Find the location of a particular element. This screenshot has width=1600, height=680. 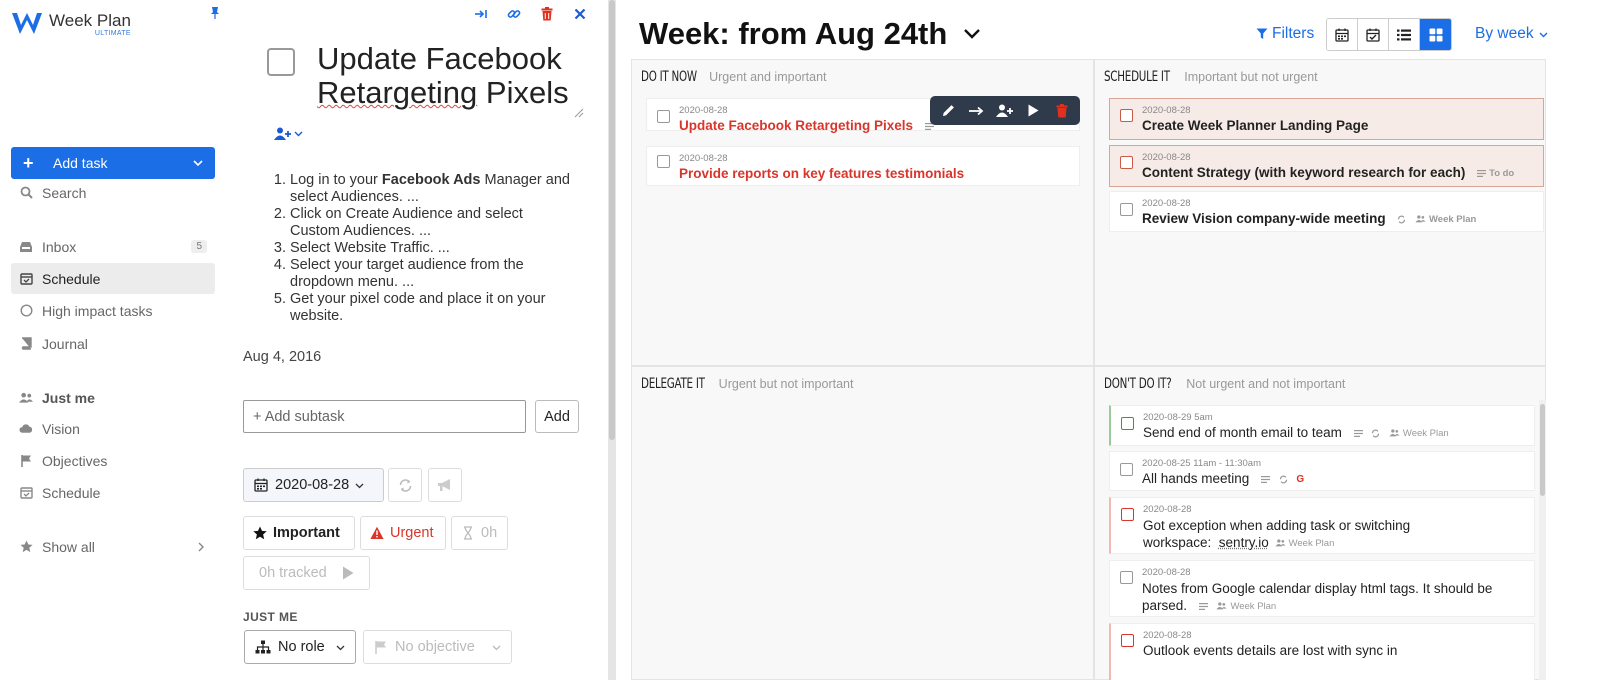

role-select: No role is located at coordinates (300, 647).